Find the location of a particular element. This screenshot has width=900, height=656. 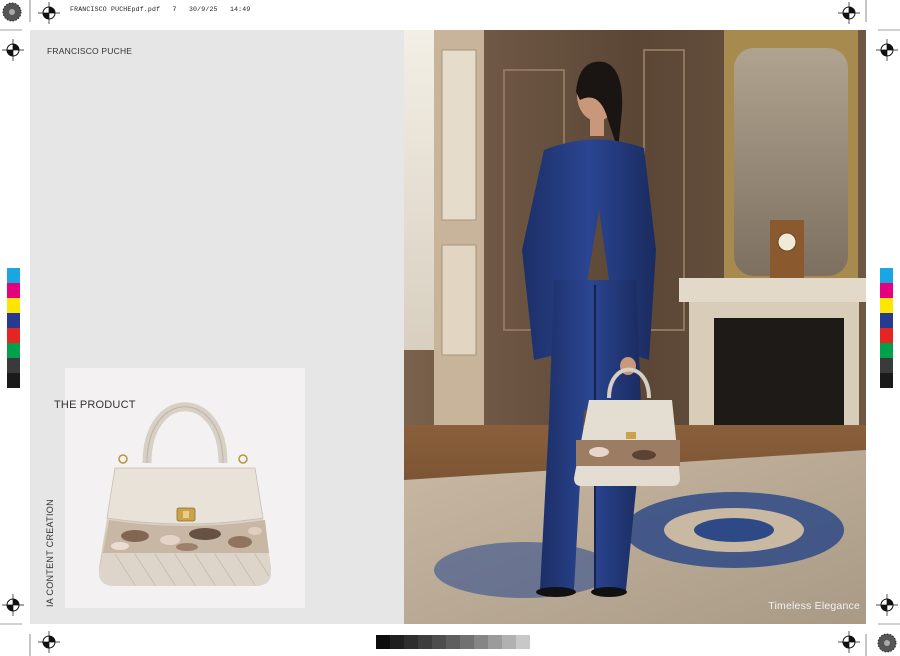

gray-step-bar is located at coordinates (453, 642).